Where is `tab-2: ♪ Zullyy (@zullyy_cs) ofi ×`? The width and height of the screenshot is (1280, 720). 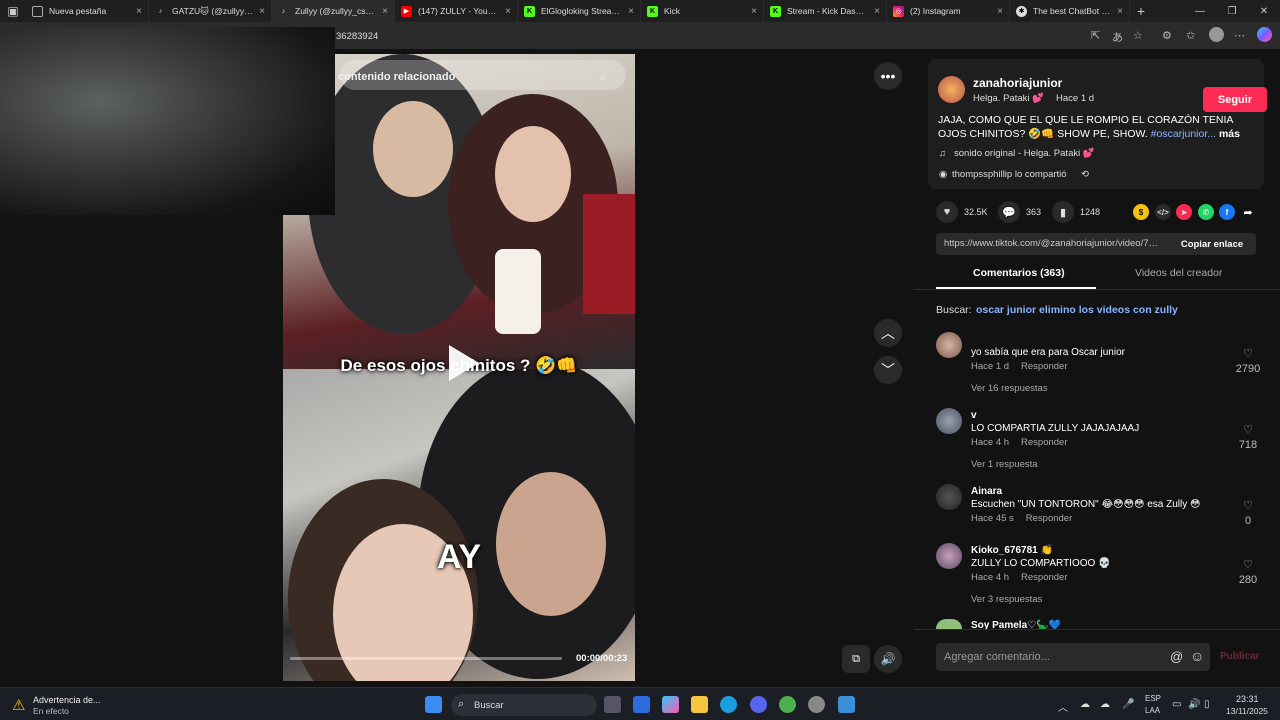
tab-2: ♪ Zullyy (@zullyy_cs) ofi × is located at coordinates (333, 11).